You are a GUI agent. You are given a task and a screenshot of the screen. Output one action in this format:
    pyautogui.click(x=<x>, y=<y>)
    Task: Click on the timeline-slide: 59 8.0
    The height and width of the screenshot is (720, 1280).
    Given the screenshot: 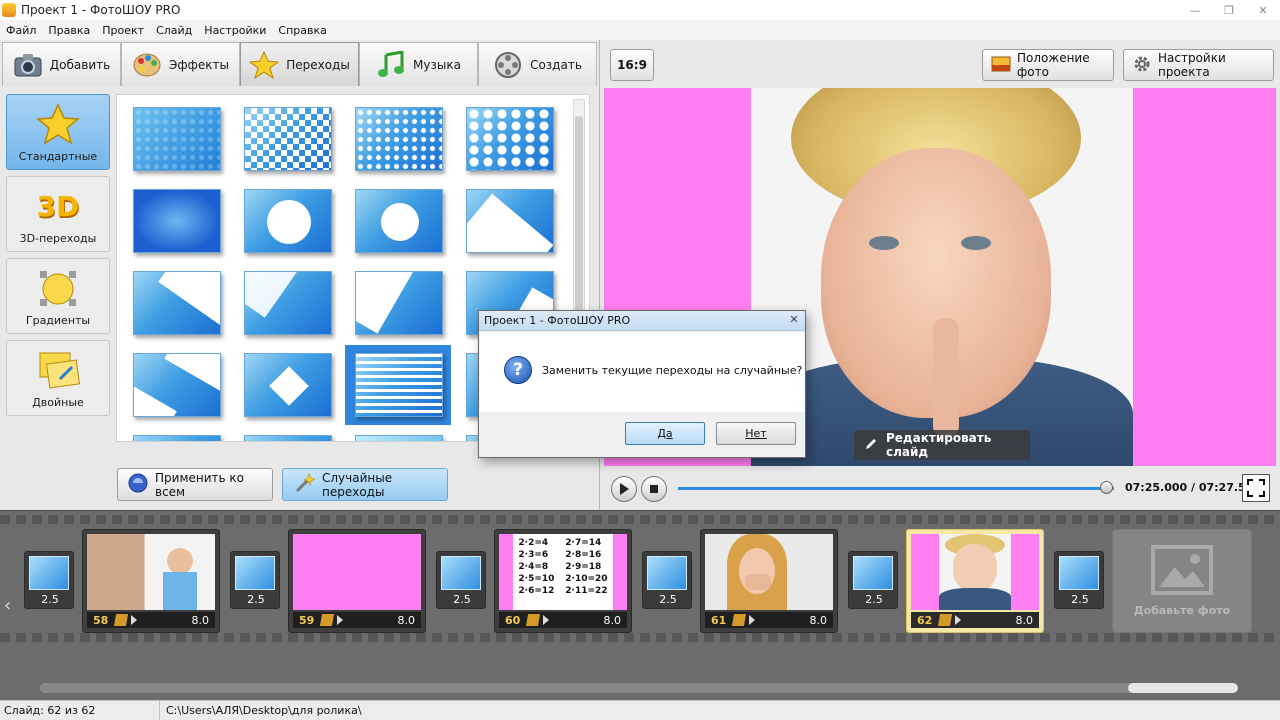 What is the action you would take?
    pyautogui.click(x=357, y=581)
    